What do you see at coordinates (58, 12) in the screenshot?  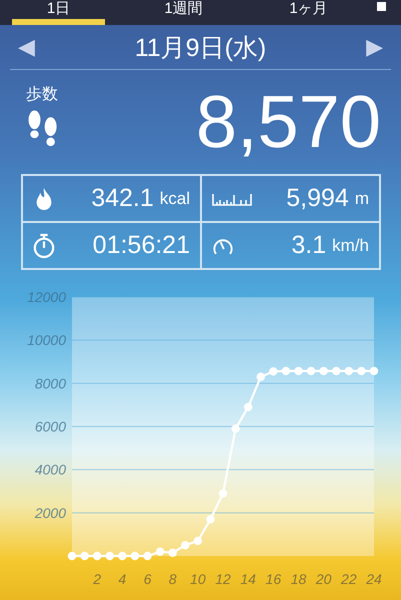 I see `tab: 1日` at bounding box center [58, 12].